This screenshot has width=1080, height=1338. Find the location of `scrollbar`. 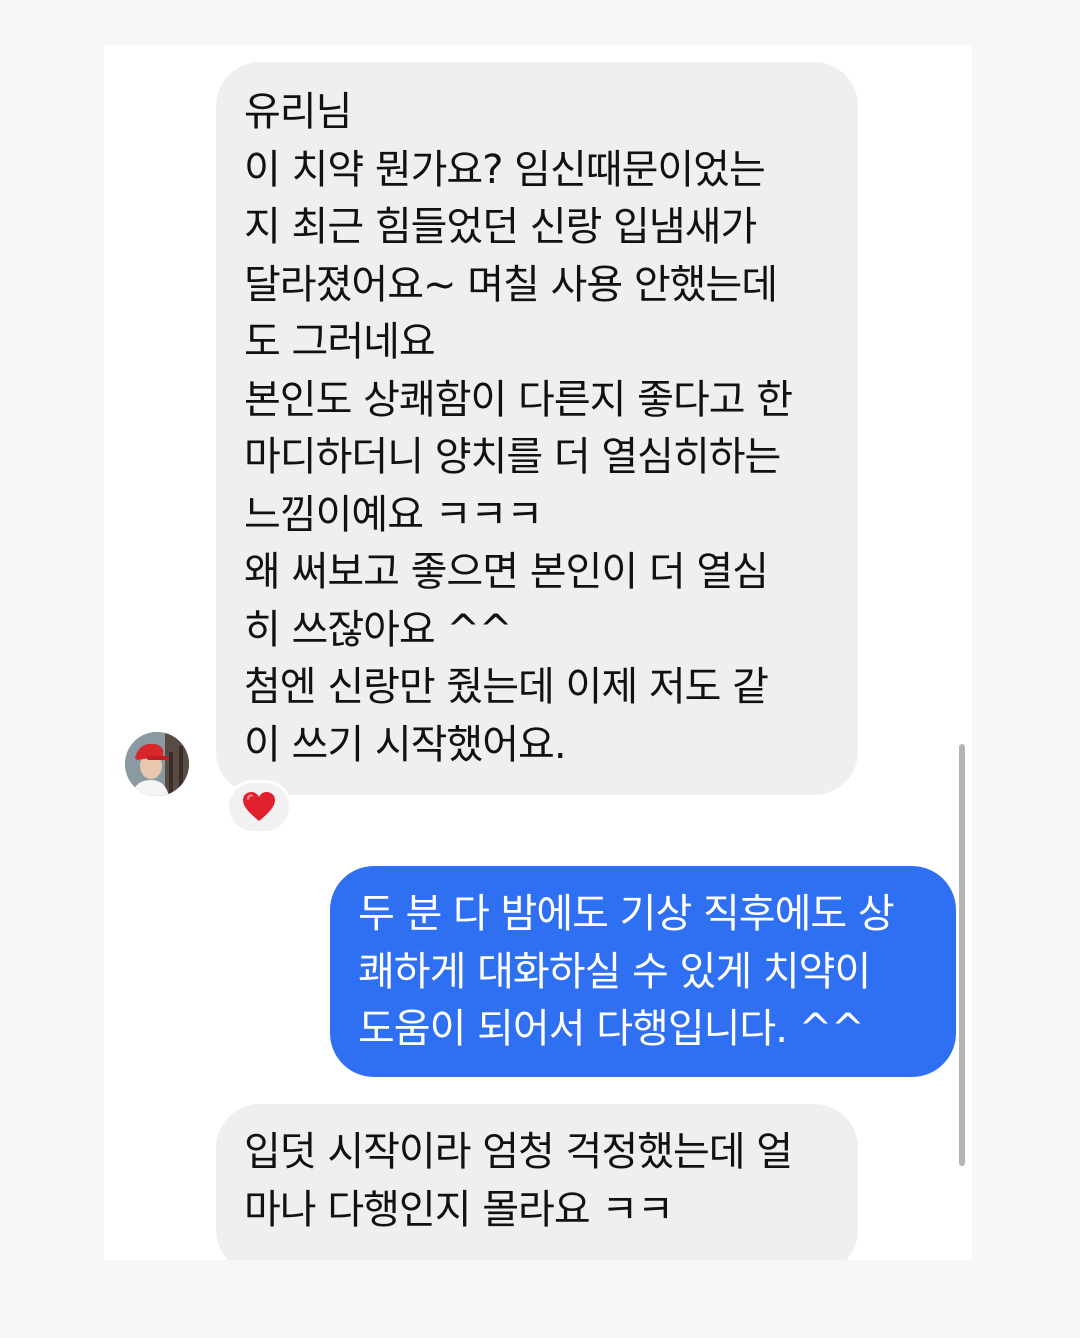

scrollbar is located at coordinates (962, 955).